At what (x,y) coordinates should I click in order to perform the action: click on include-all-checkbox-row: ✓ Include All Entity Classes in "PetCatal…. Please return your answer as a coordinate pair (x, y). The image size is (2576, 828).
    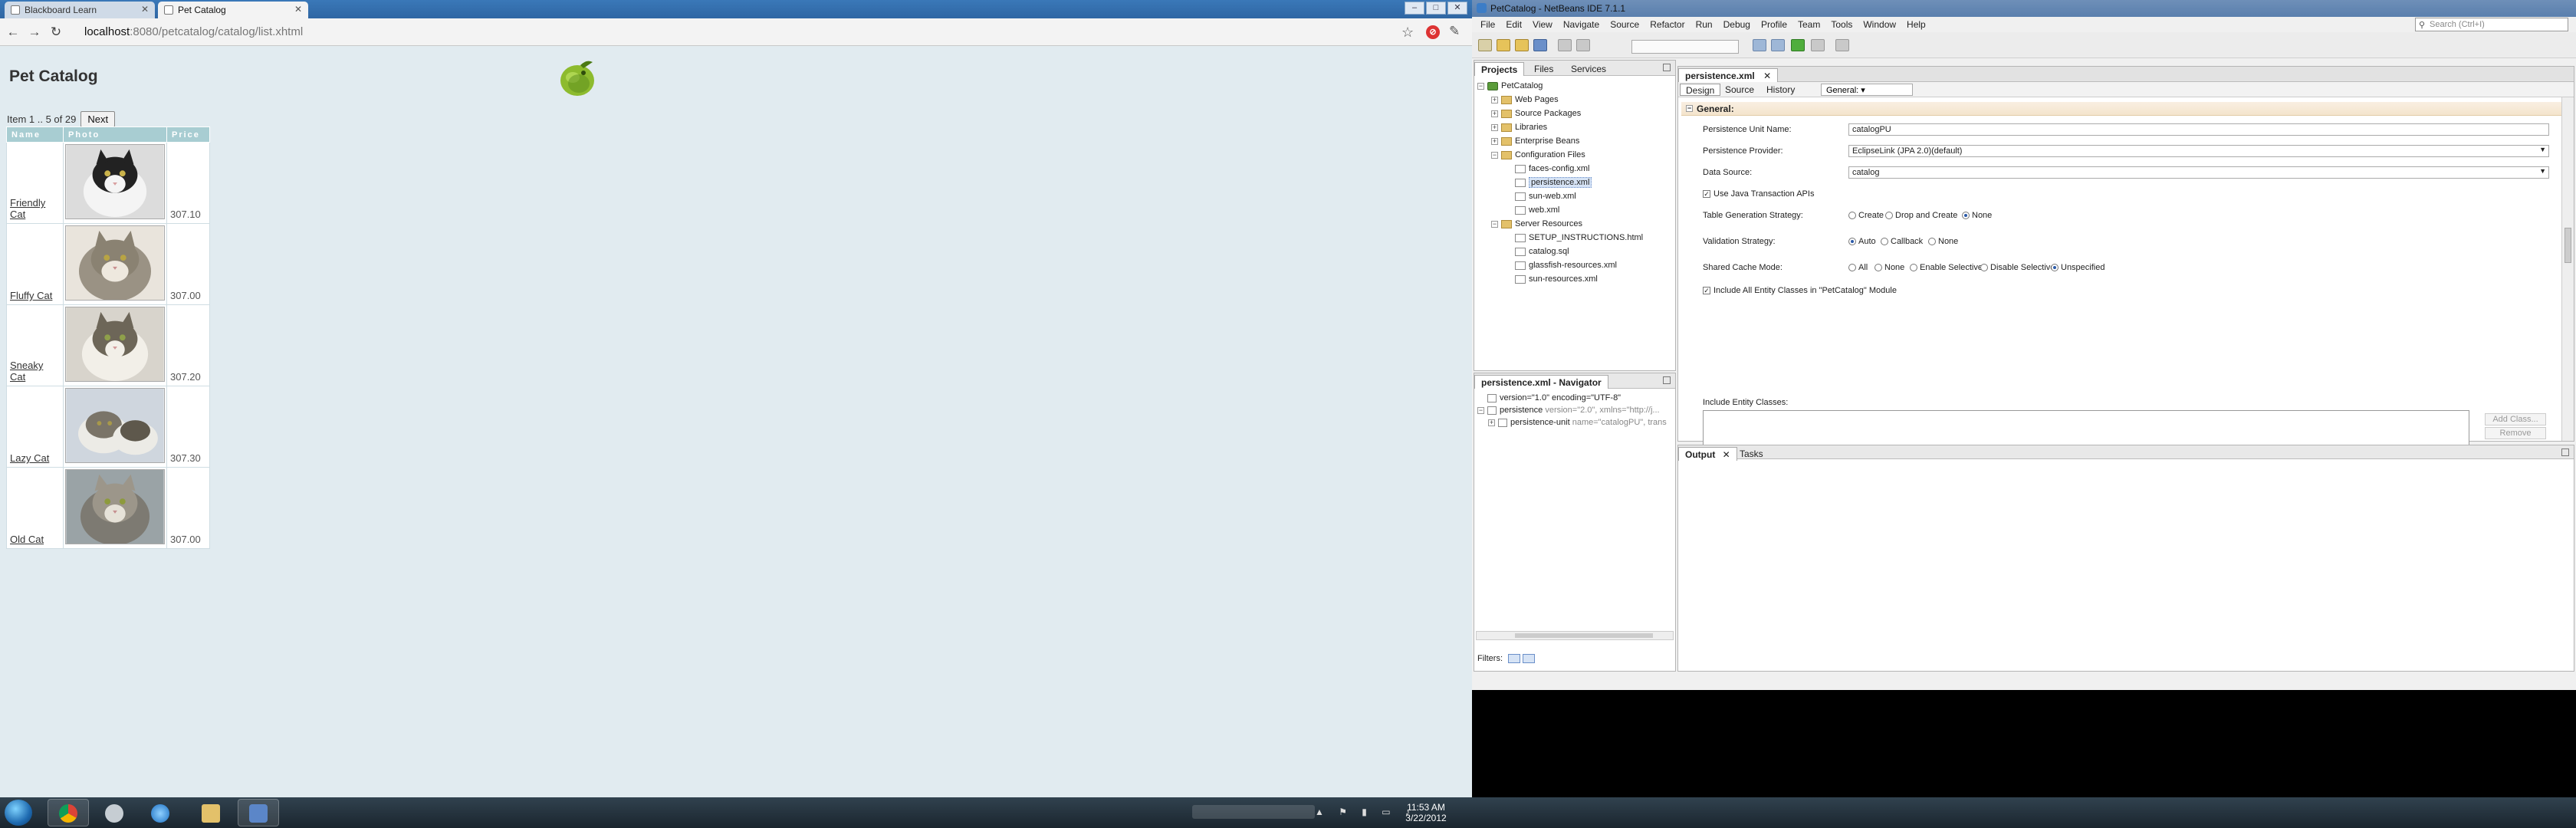
    Looking at the image, I should click on (1800, 290).